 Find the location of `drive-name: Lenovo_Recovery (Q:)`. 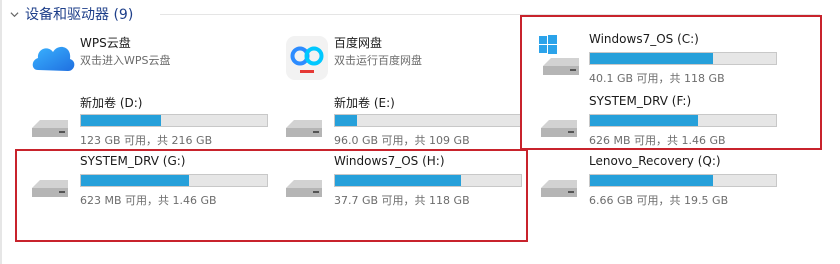

drive-name: Lenovo_Recovery (Q:) is located at coordinates (655, 161).